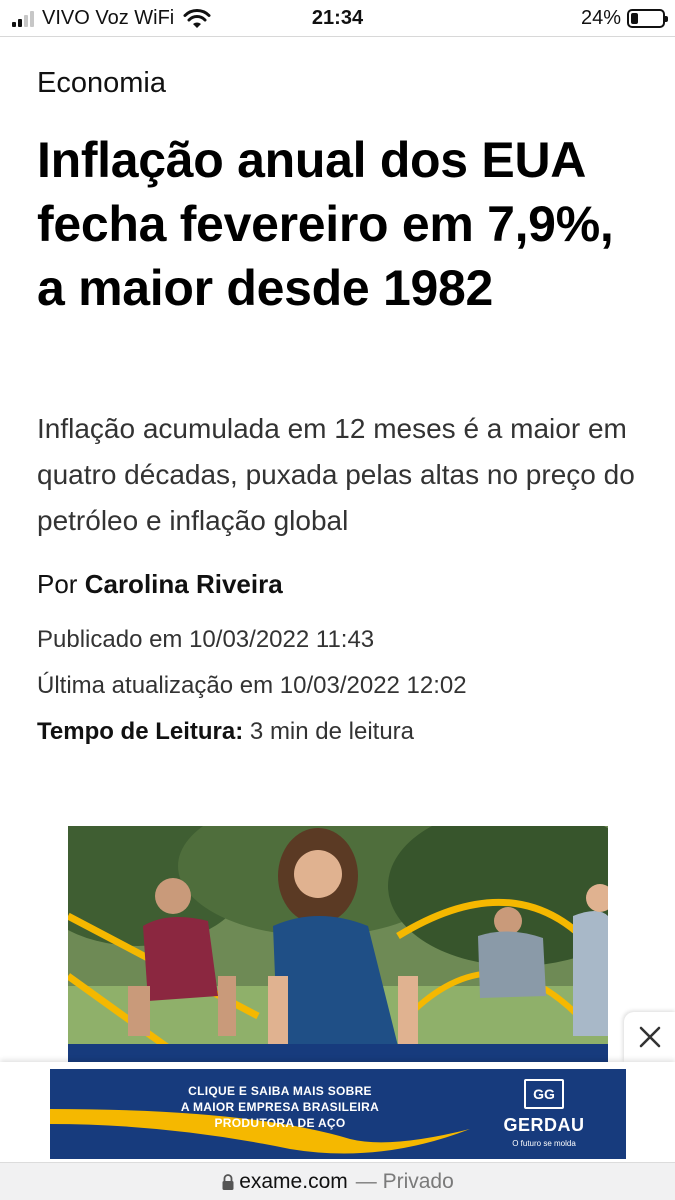  I want to click on close-icon, so click(650, 1037).